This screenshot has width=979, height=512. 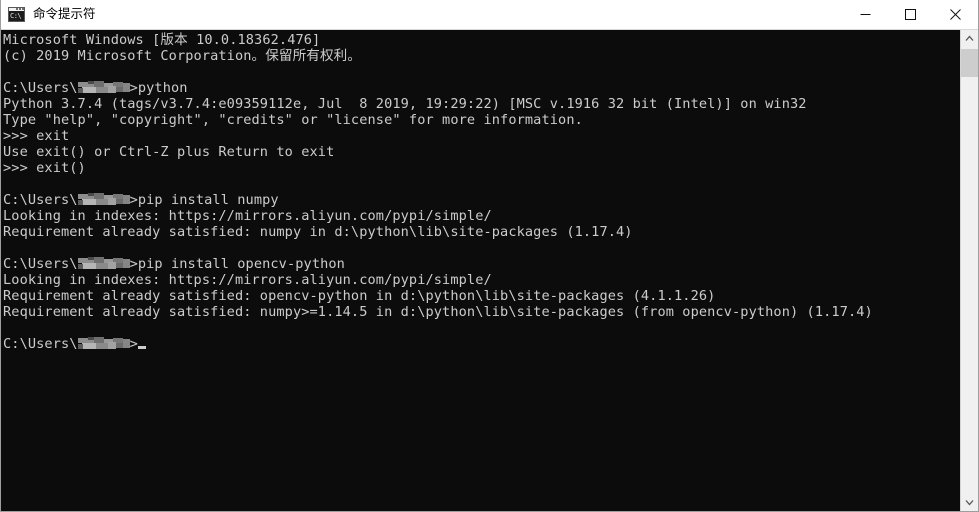 What do you see at coordinates (481, 88) in the screenshot?
I see `console-line: C:\Users\ >python` at bounding box center [481, 88].